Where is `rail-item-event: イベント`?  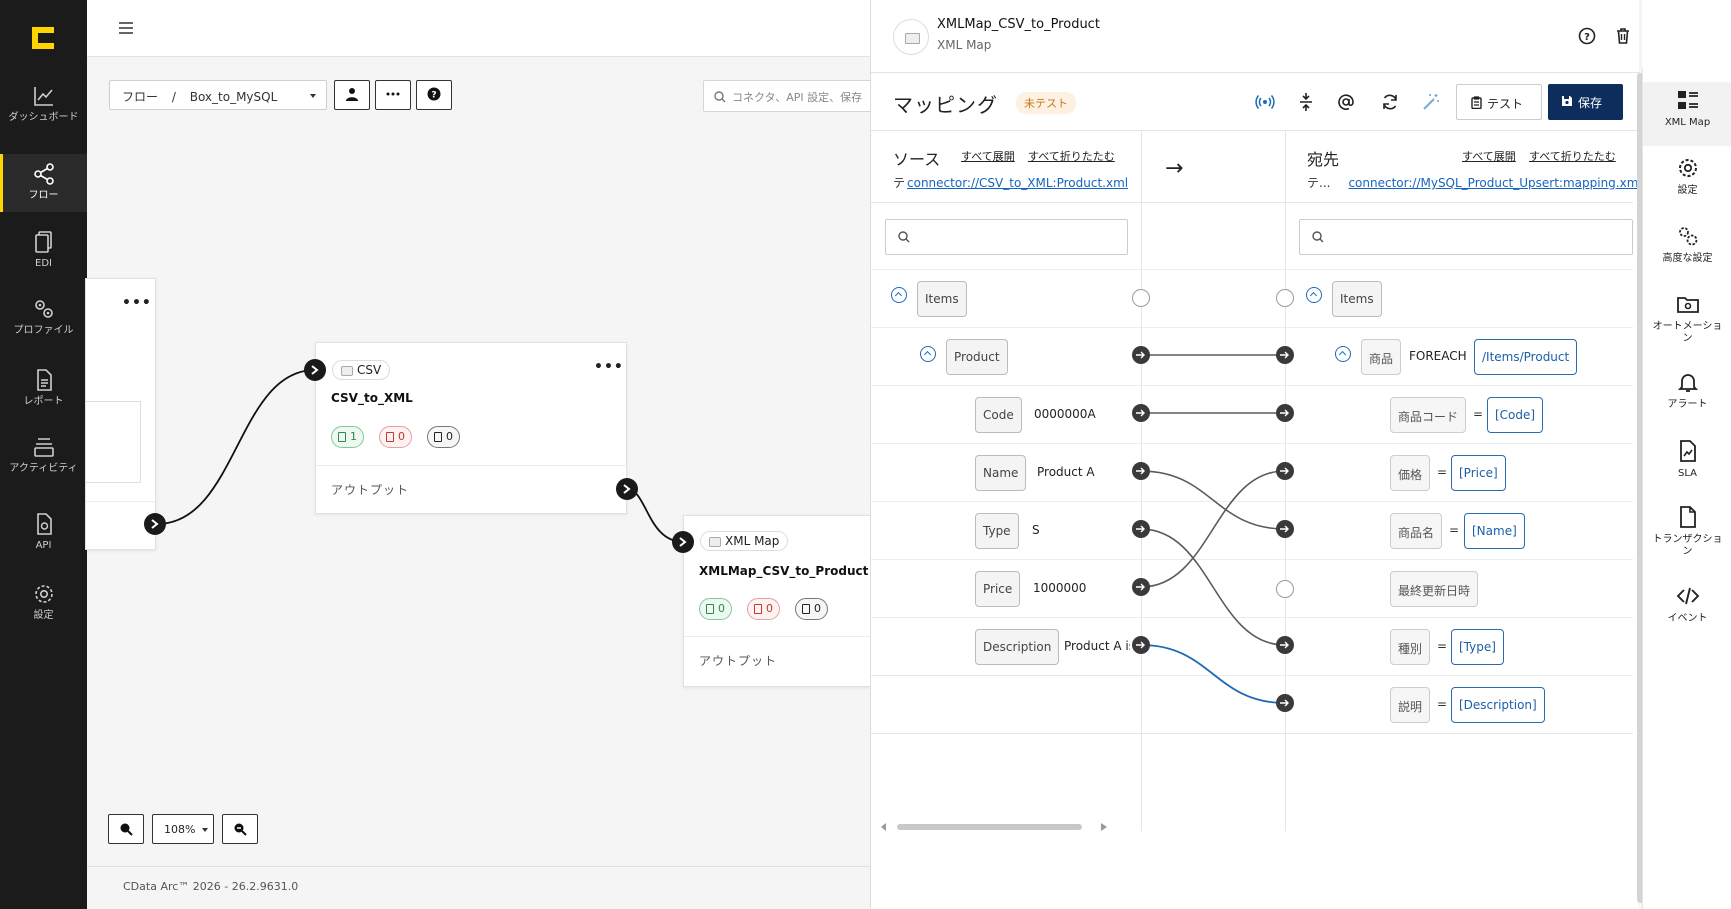 rail-item-event: イベント is located at coordinates (1687, 604).